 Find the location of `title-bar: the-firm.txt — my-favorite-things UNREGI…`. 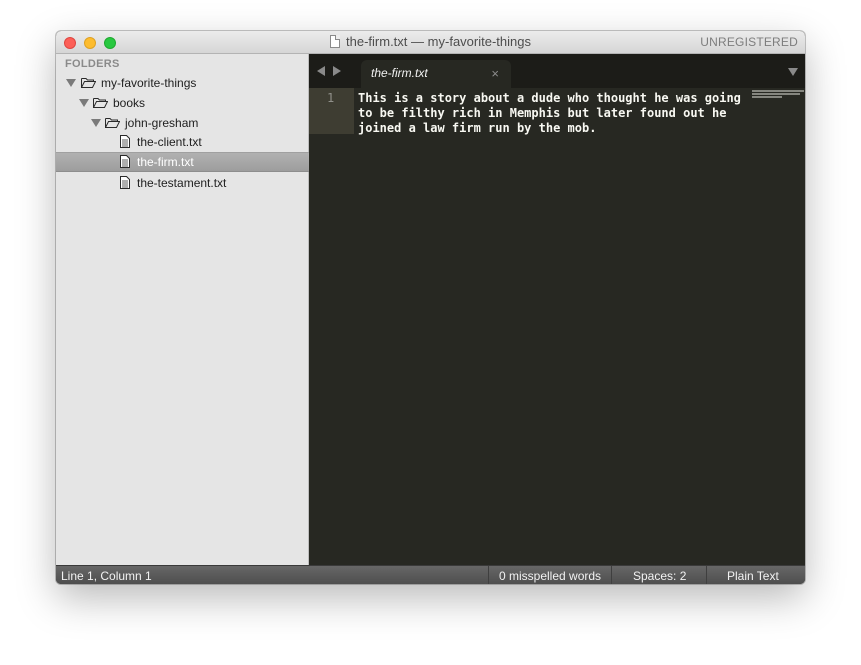

title-bar: the-firm.txt — my-favorite-things UNREGI… is located at coordinates (430, 42).